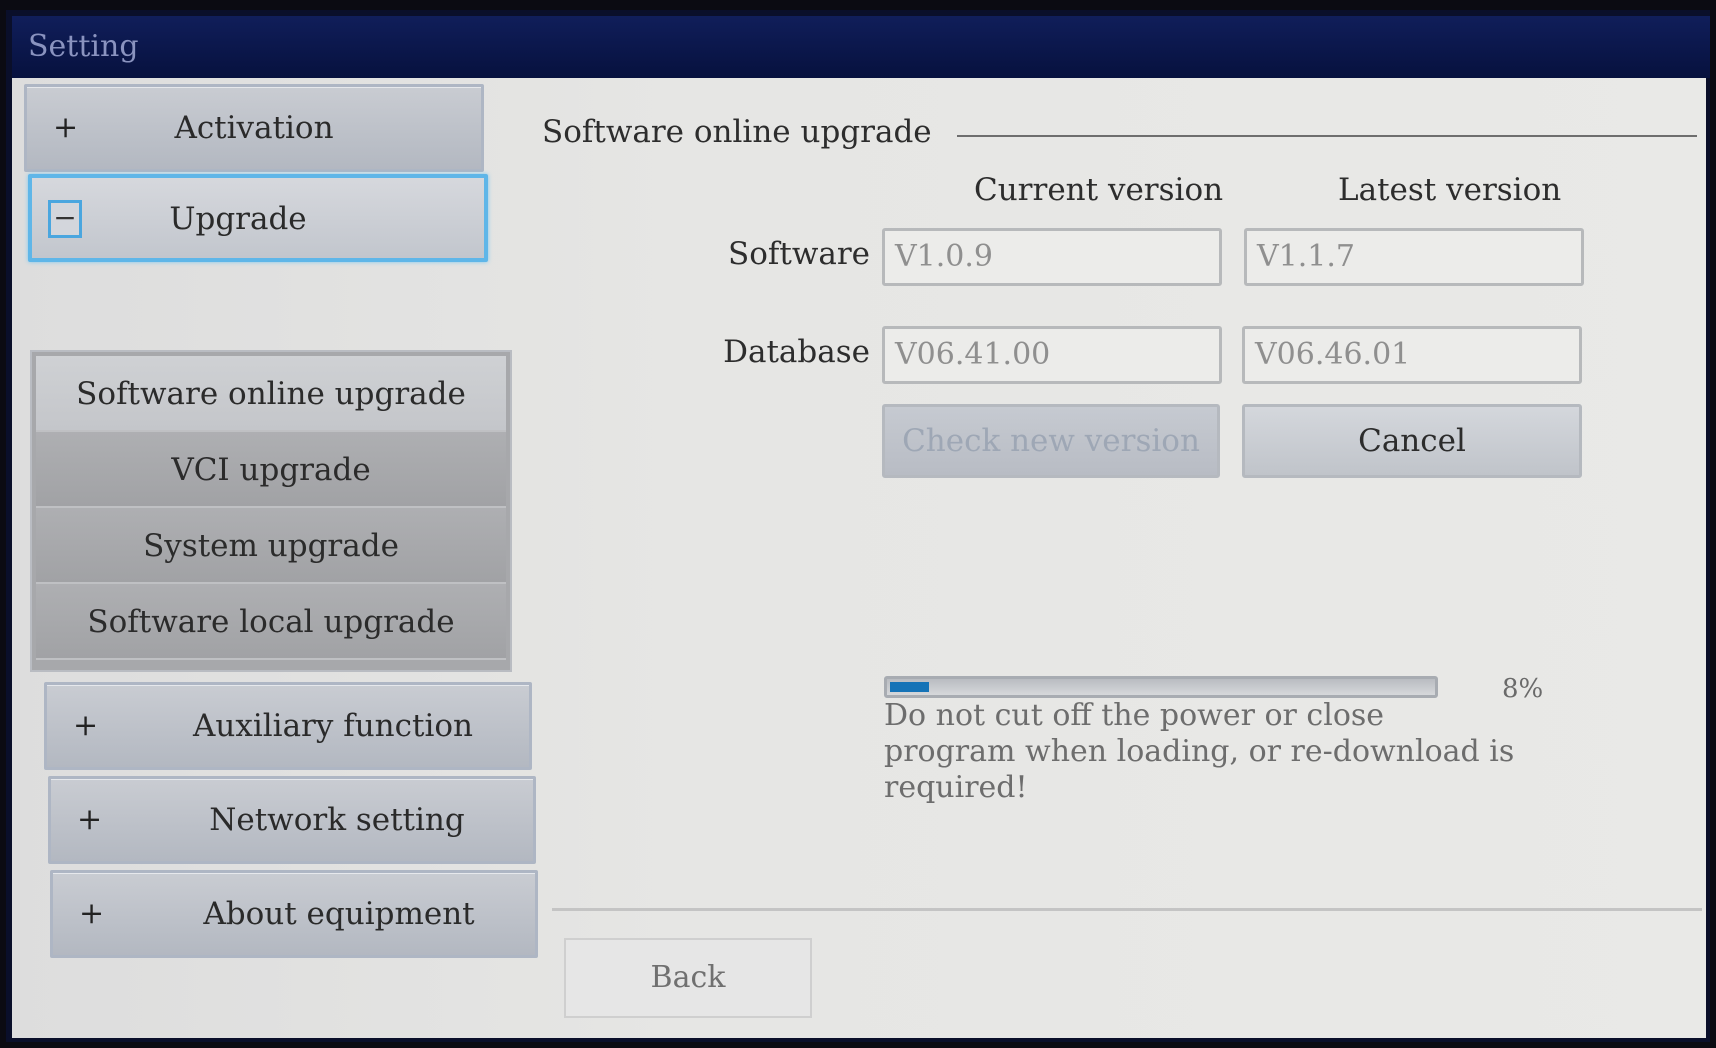 Image resolution: width=1716 pixels, height=1048 pixels. I want to click on nav-item-label: Network setting, so click(337, 820).